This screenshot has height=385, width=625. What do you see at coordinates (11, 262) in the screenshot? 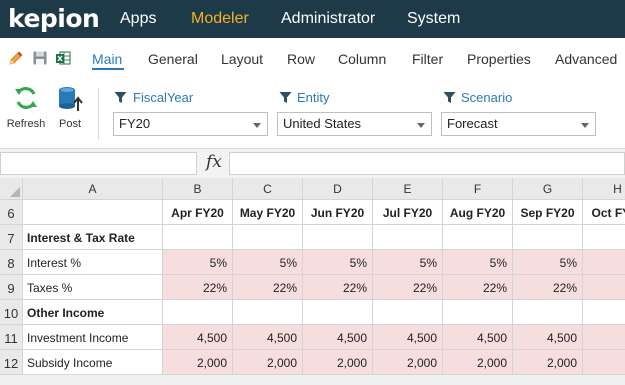
I see `row-header-8: 8` at bounding box center [11, 262].